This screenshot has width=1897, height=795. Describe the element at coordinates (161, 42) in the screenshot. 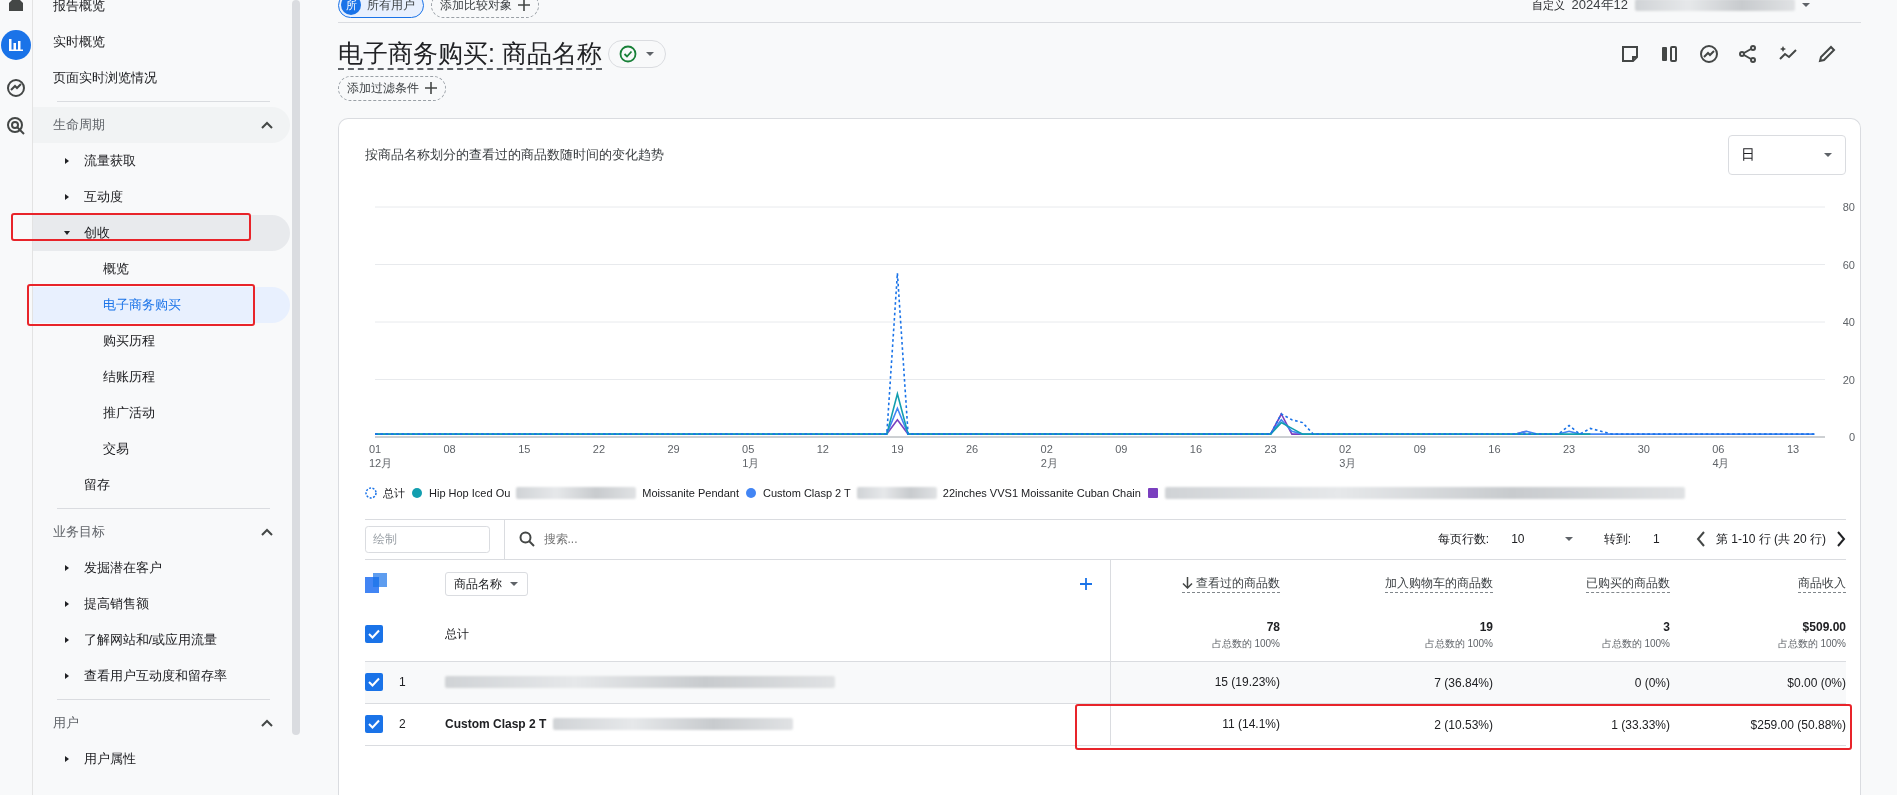

I see `sidebar-item: 实时概览` at that location.